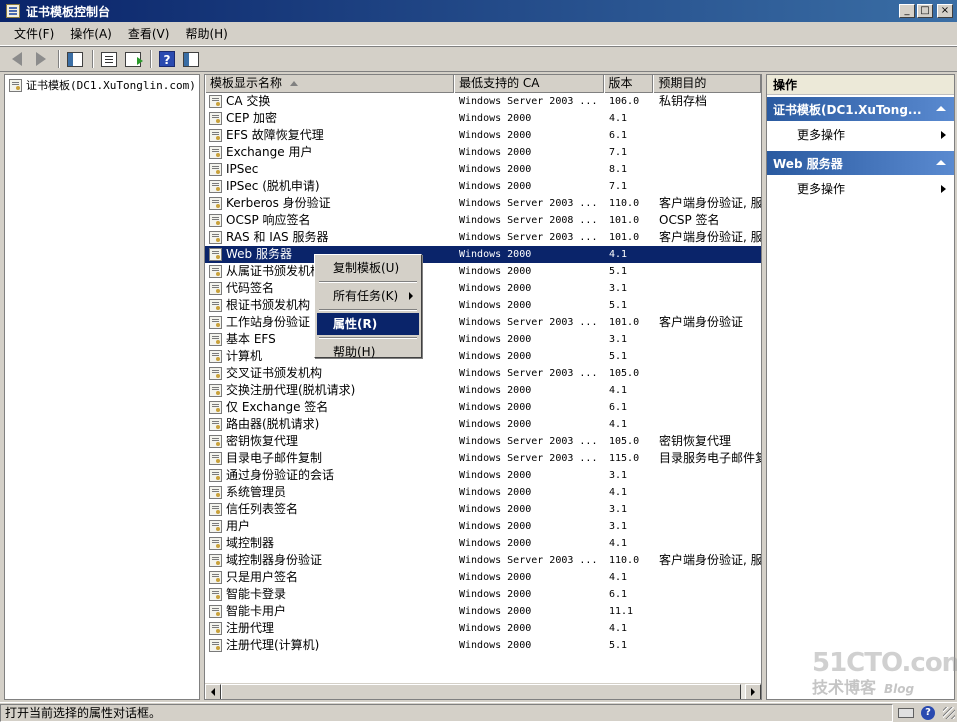  What do you see at coordinates (624, 203) in the screenshot?
I see `cell-version: 110.0` at bounding box center [624, 203].